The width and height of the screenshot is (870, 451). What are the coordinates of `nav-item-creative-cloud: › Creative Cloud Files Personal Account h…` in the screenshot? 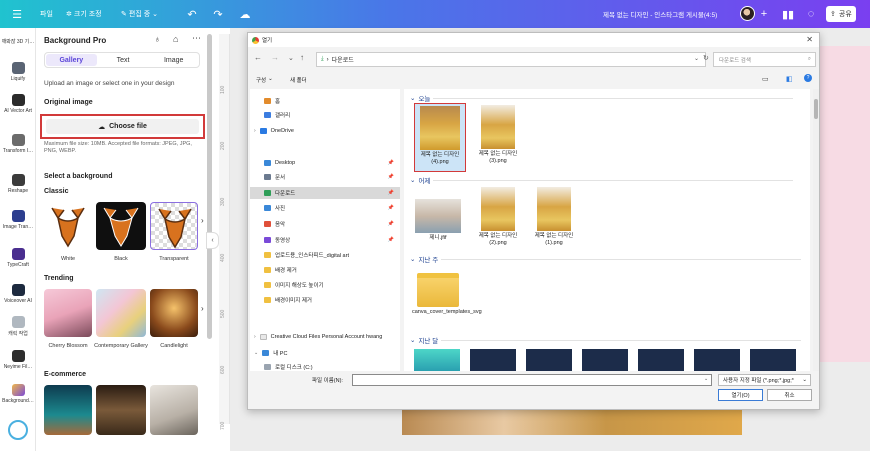 It's located at (325, 337).